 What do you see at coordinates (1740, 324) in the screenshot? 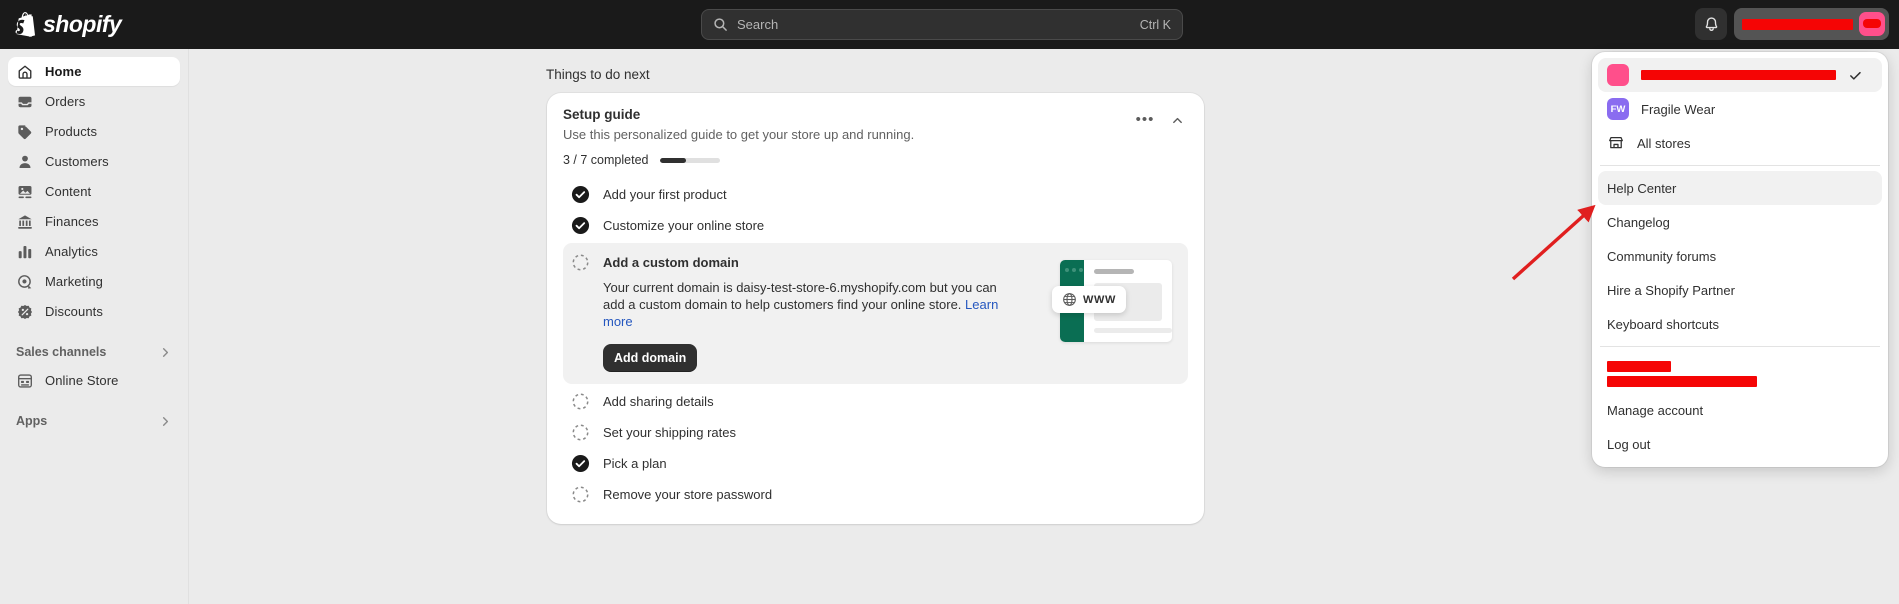
I see `dropdown-item-keyboard-shortcuts: Keyboard shortcuts` at bounding box center [1740, 324].